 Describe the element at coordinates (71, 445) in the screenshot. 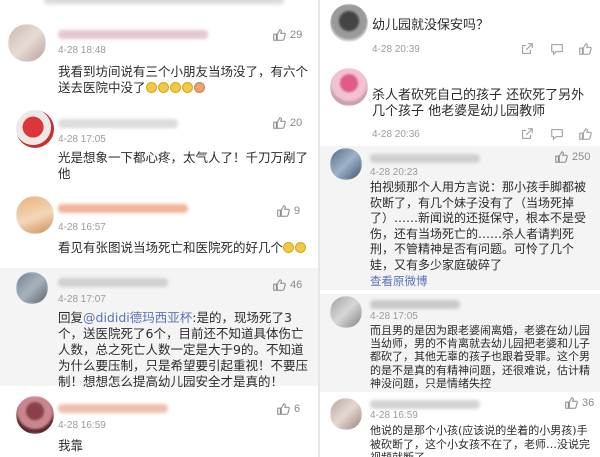

I see `comment-text: 我靠` at that location.